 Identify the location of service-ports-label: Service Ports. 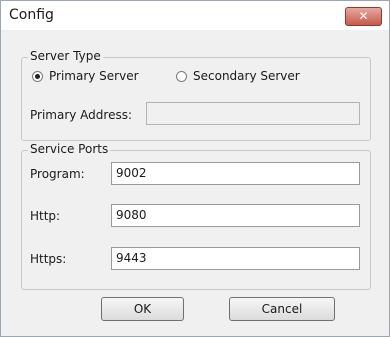
(69, 149).